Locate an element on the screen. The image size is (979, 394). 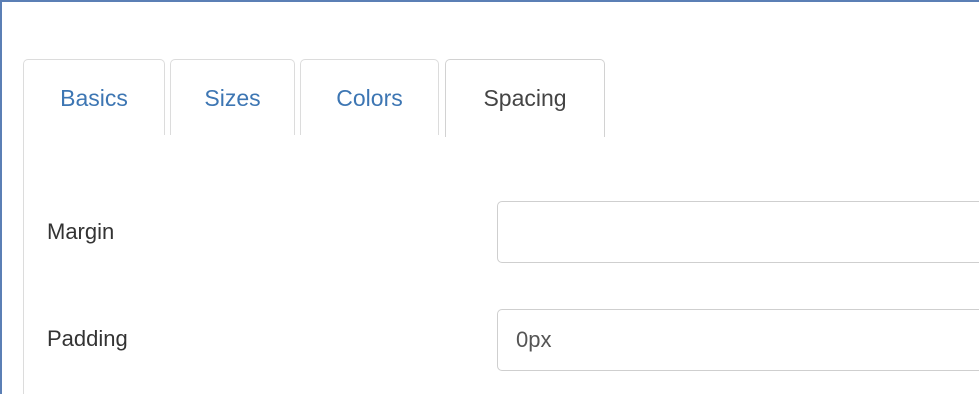
tab-colors: Colors is located at coordinates (369, 97).